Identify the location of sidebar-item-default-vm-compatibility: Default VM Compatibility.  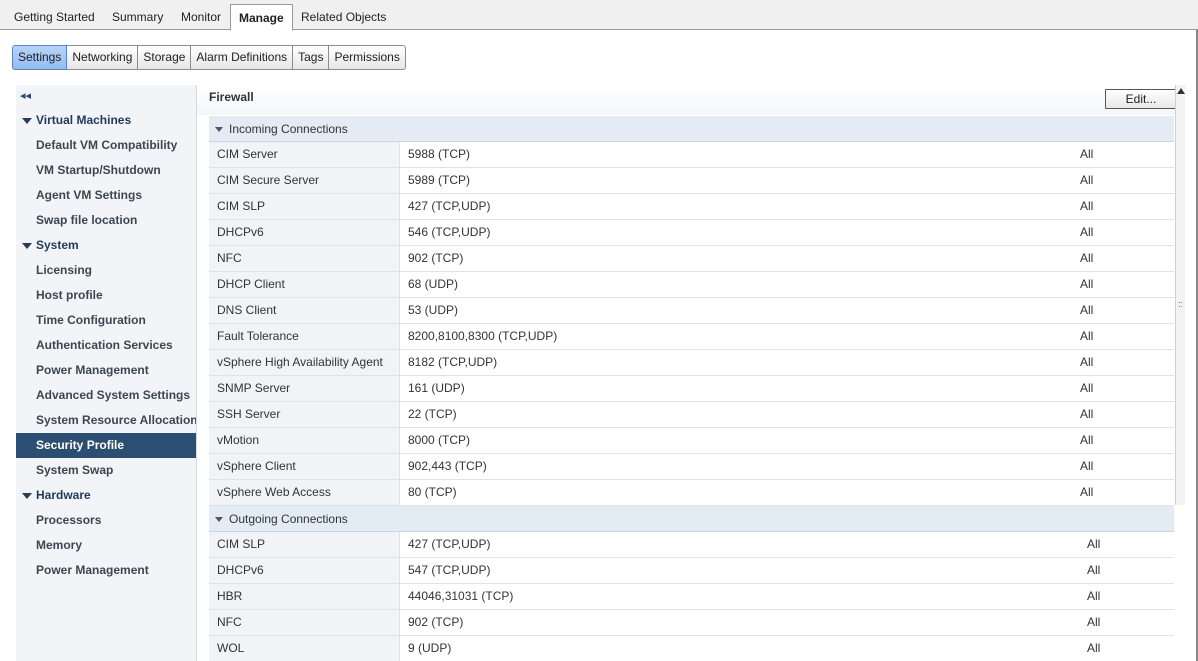
(106, 145).